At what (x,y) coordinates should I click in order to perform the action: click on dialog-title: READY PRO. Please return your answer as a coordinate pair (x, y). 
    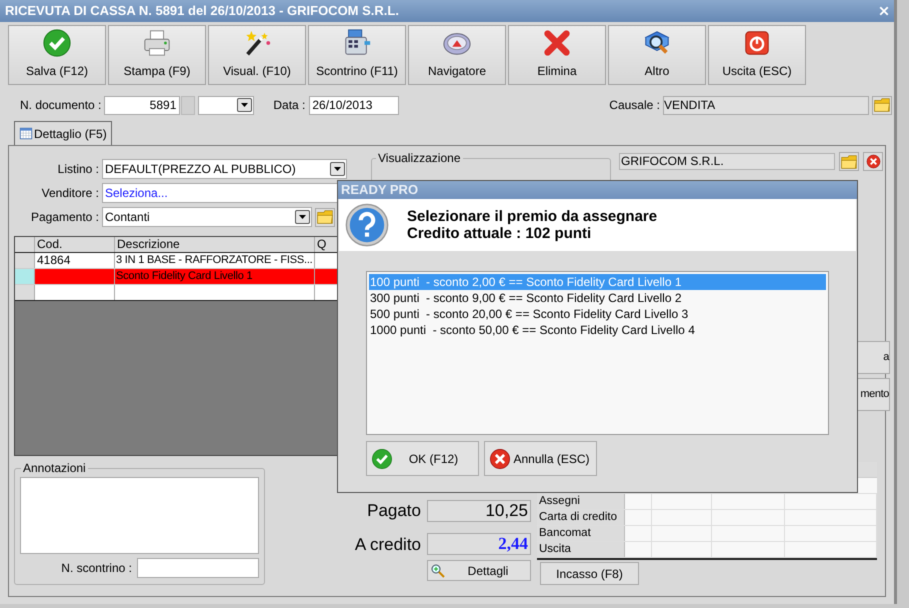
    Looking at the image, I should click on (597, 190).